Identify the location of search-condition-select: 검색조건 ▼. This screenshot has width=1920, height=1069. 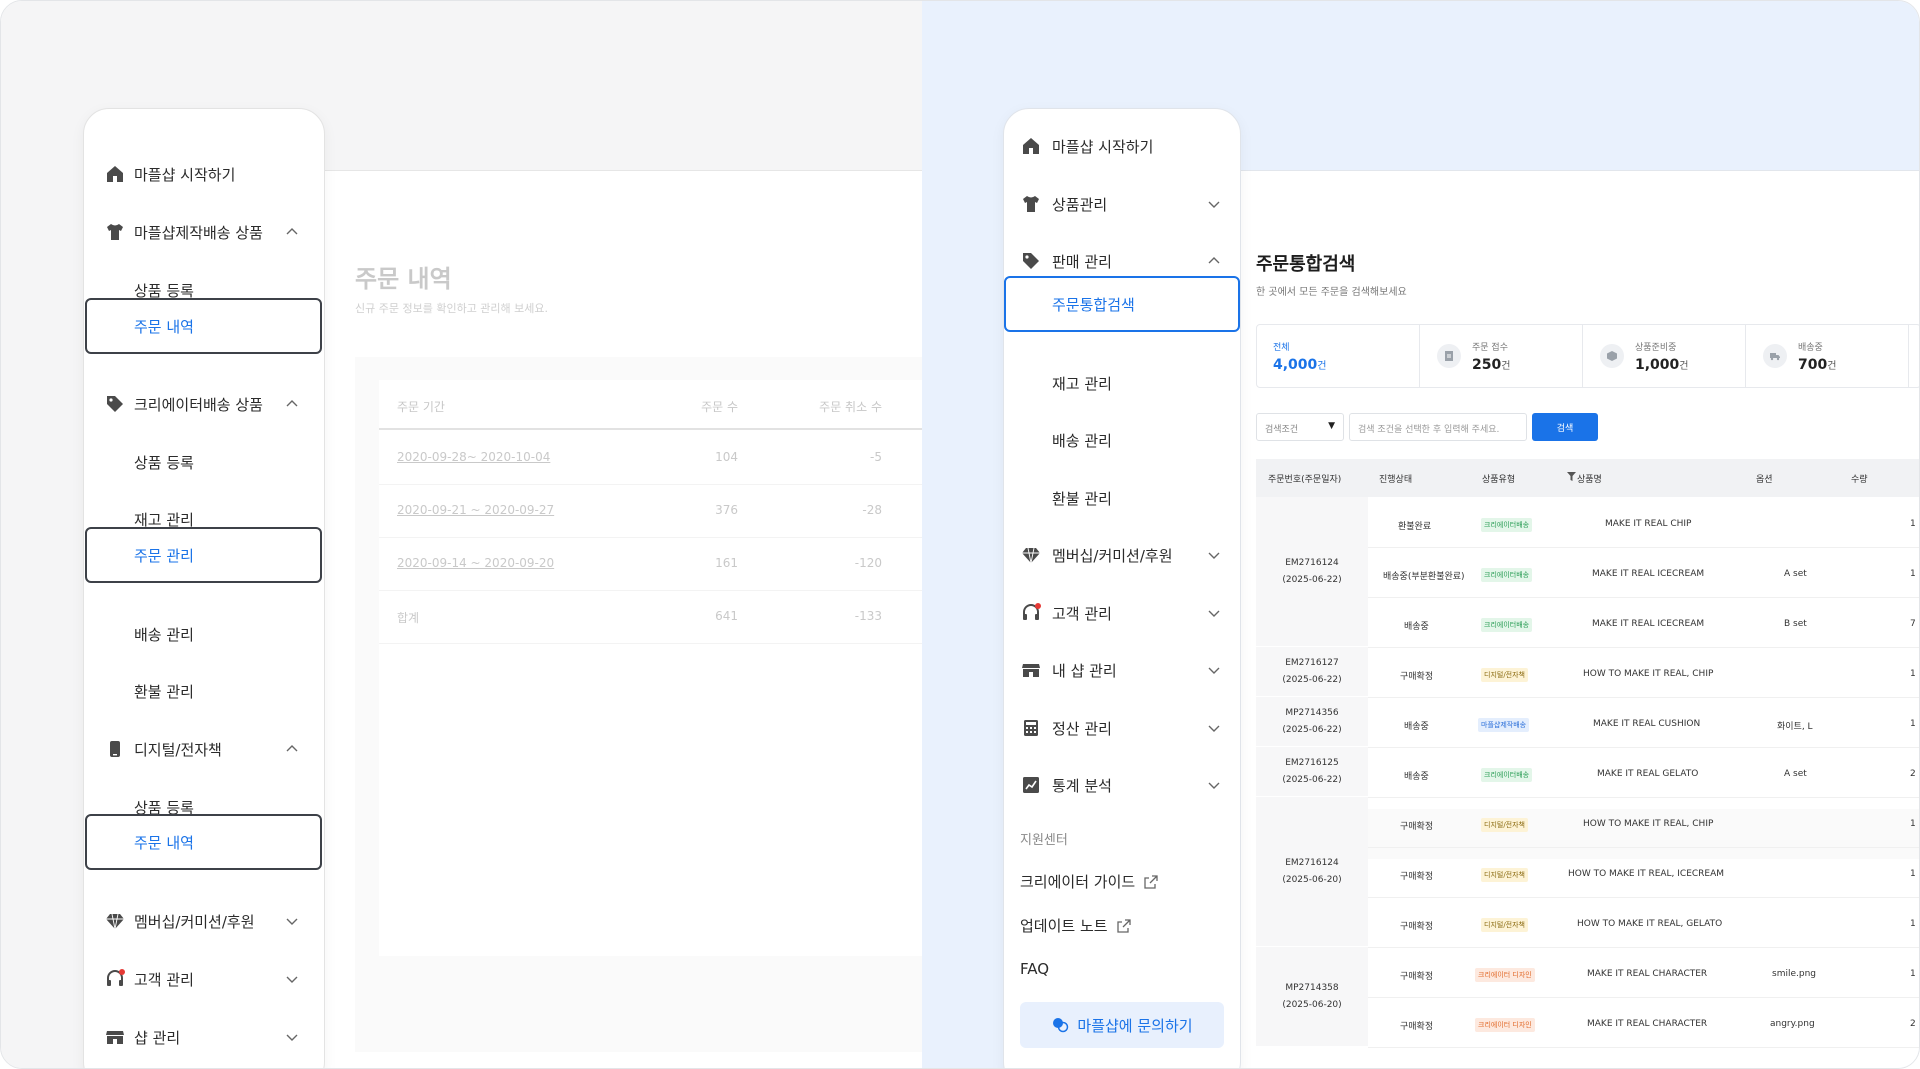
(1300, 427).